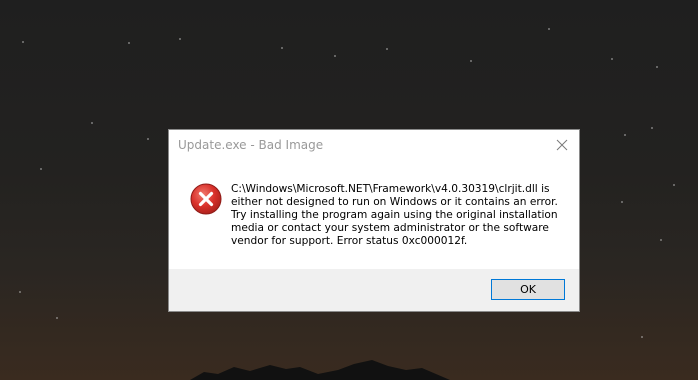  Describe the element at coordinates (320, 370) in the screenshot. I see `mountain-silhouette` at that location.